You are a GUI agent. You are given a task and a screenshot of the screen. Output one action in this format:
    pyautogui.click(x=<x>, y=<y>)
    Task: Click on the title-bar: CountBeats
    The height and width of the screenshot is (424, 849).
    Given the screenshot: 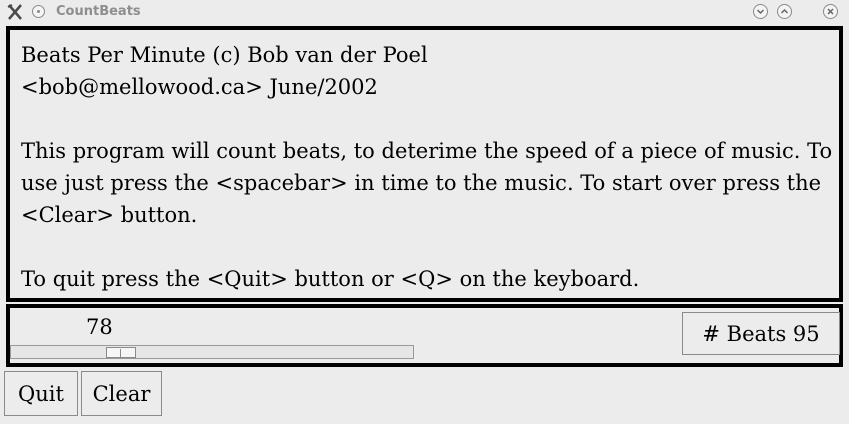 What is the action you would take?
    pyautogui.click(x=424, y=12)
    